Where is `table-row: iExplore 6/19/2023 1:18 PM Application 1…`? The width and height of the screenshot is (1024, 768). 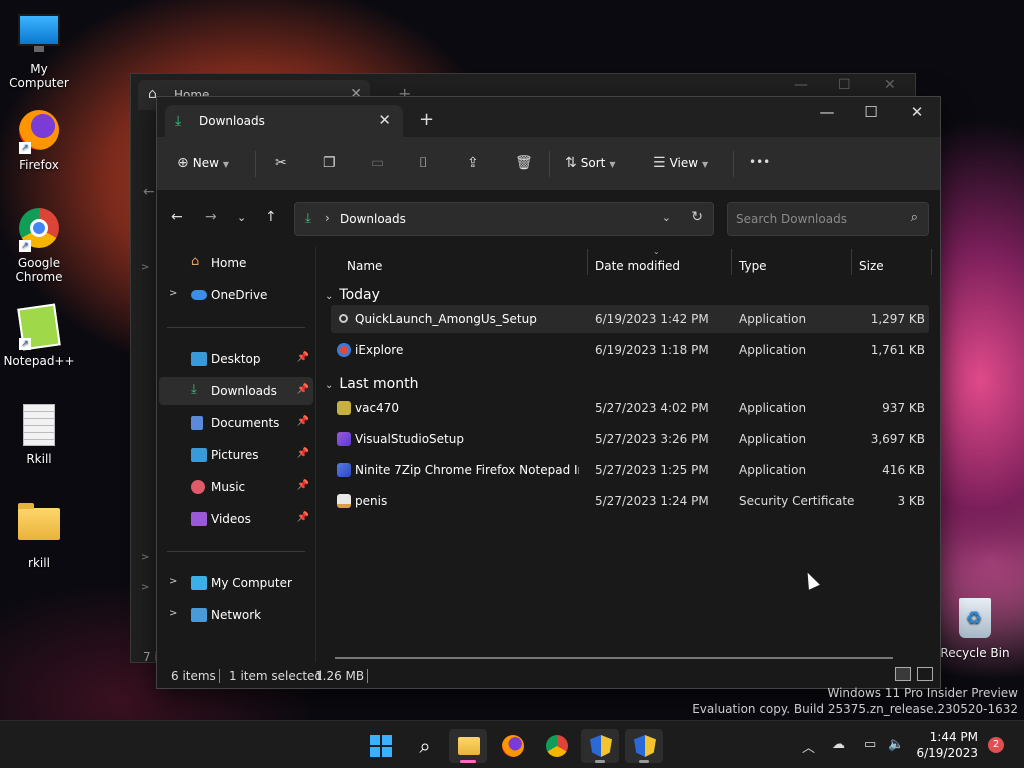
table-row: iExplore 6/19/2023 1:18 PM Application 1… is located at coordinates (630, 350).